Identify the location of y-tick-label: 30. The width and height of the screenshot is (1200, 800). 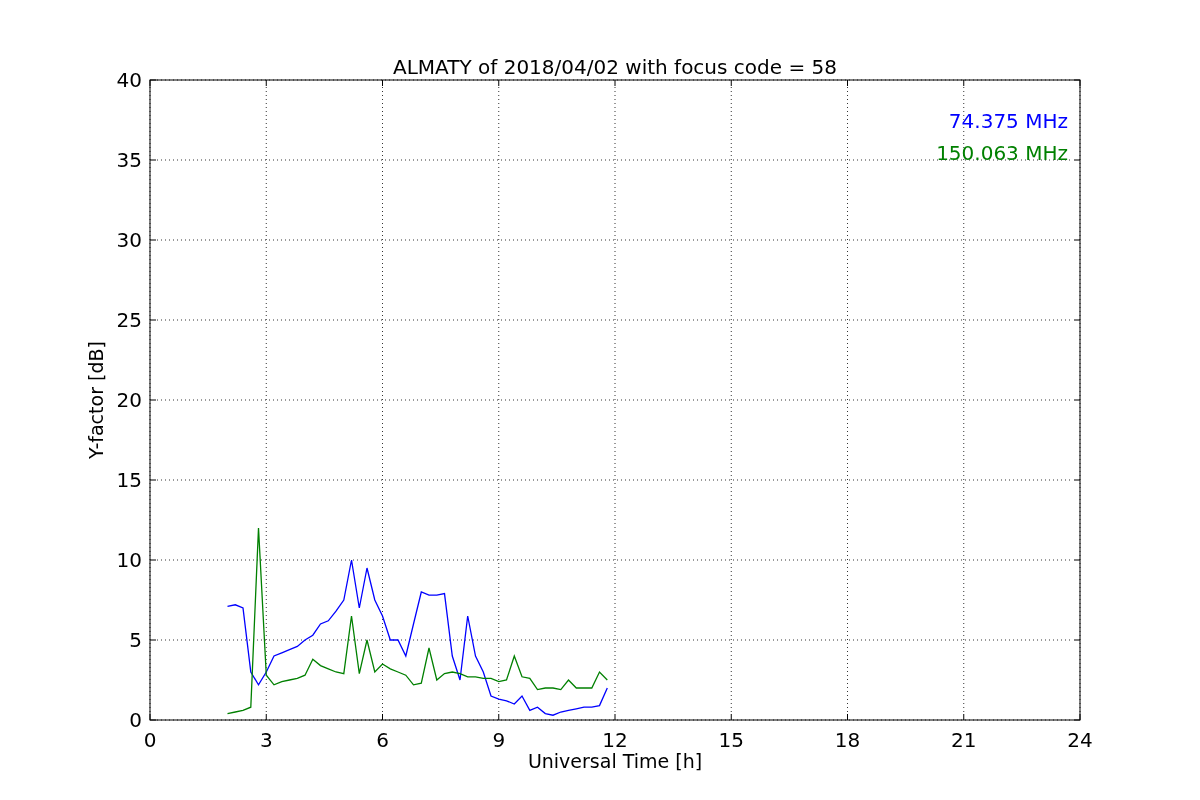
(129, 240).